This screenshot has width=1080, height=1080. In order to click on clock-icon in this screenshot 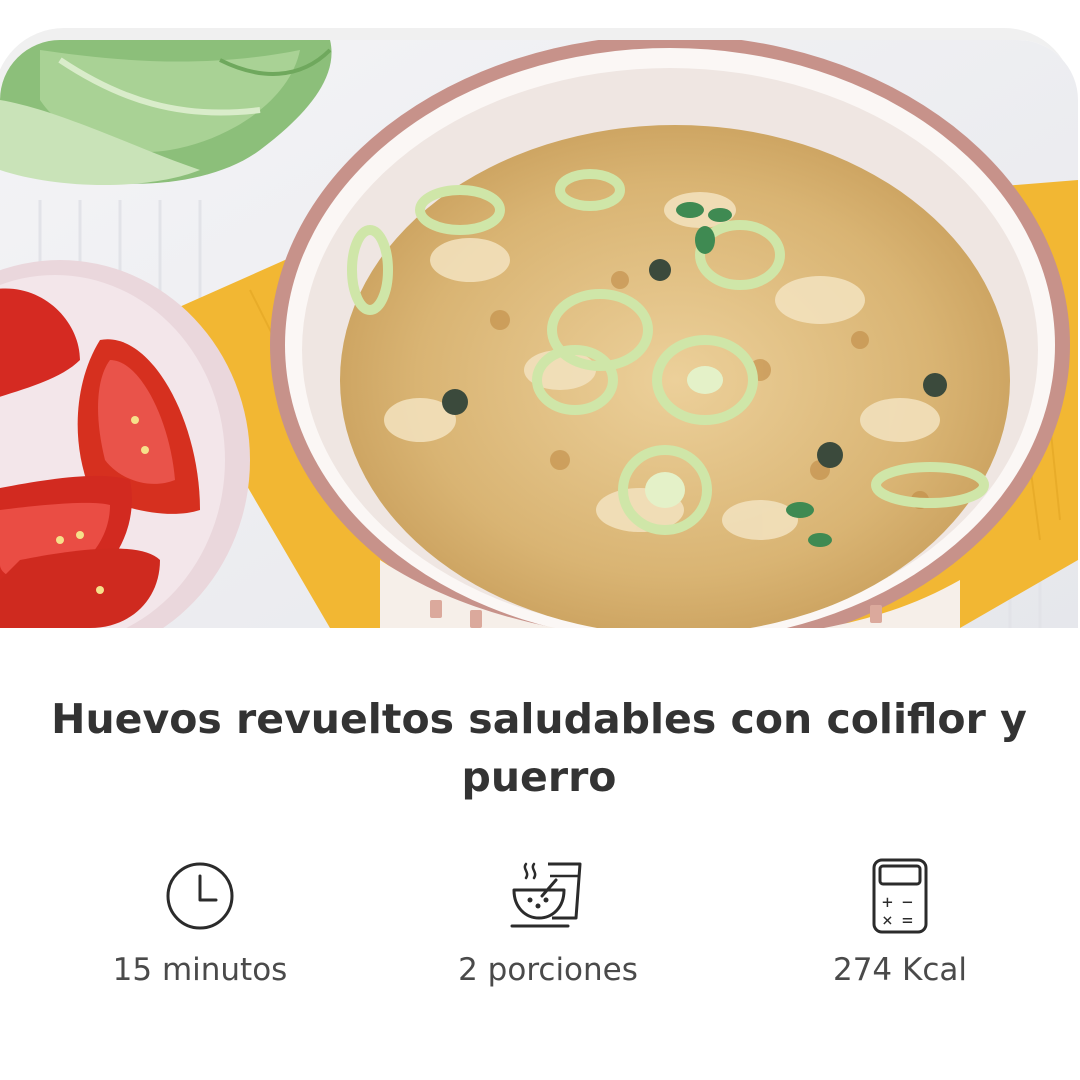, I will do `click(200, 896)`.